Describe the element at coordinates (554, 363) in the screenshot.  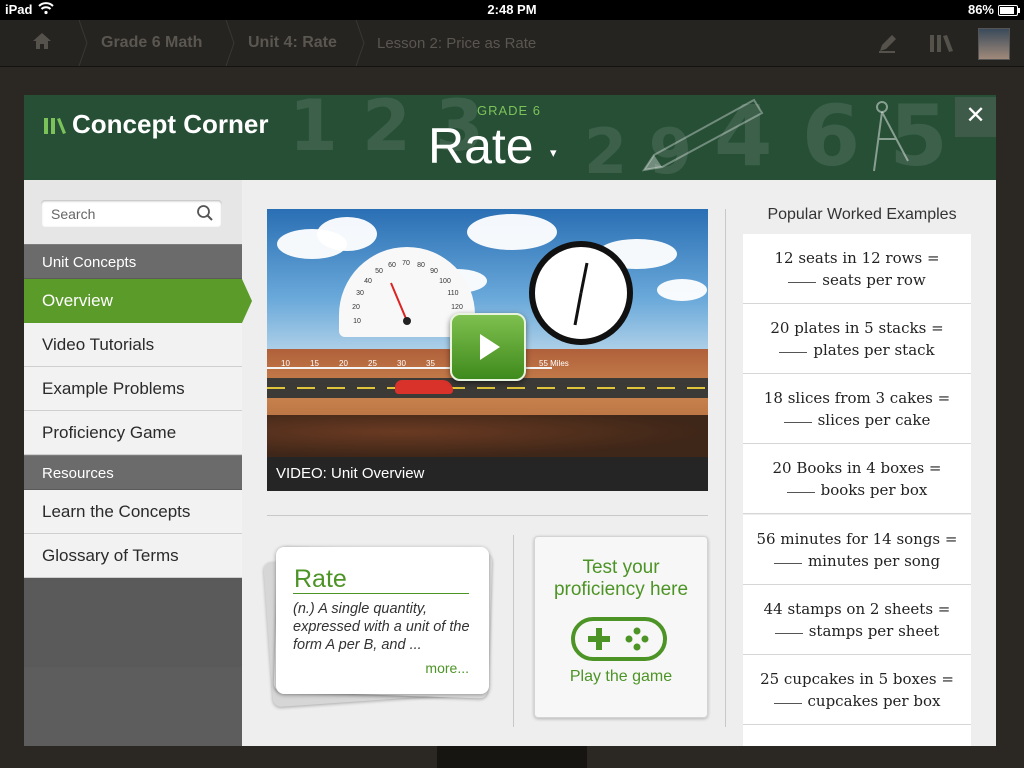
I see `ruler-end-label: 55 Miles` at that location.